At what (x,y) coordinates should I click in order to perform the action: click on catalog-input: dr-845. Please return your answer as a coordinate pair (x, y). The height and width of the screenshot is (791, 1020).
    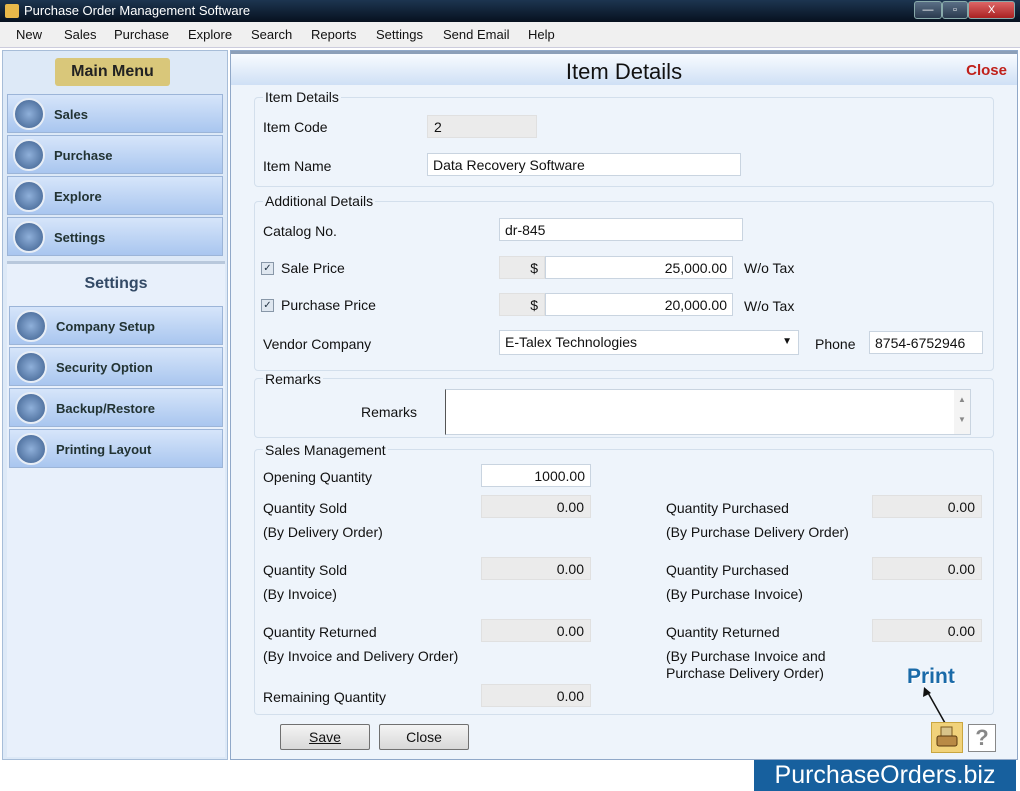
    Looking at the image, I should click on (621, 229).